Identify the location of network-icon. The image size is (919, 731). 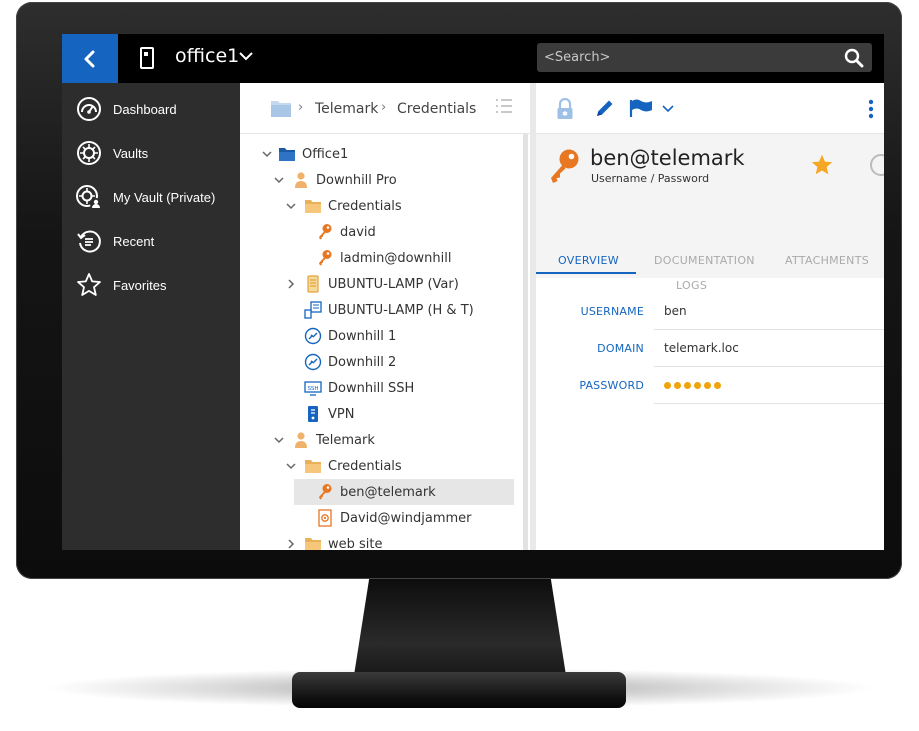
(313, 310).